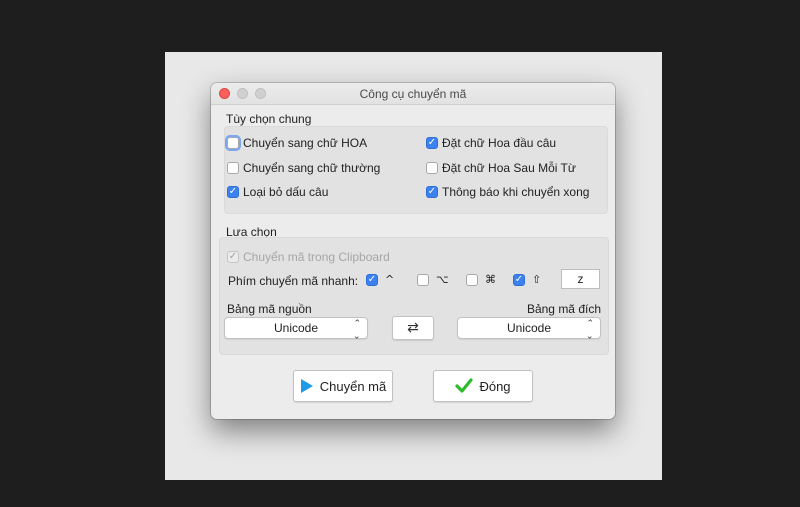  I want to click on target-encoding-label: Bảng mã đích, so click(563, 309).